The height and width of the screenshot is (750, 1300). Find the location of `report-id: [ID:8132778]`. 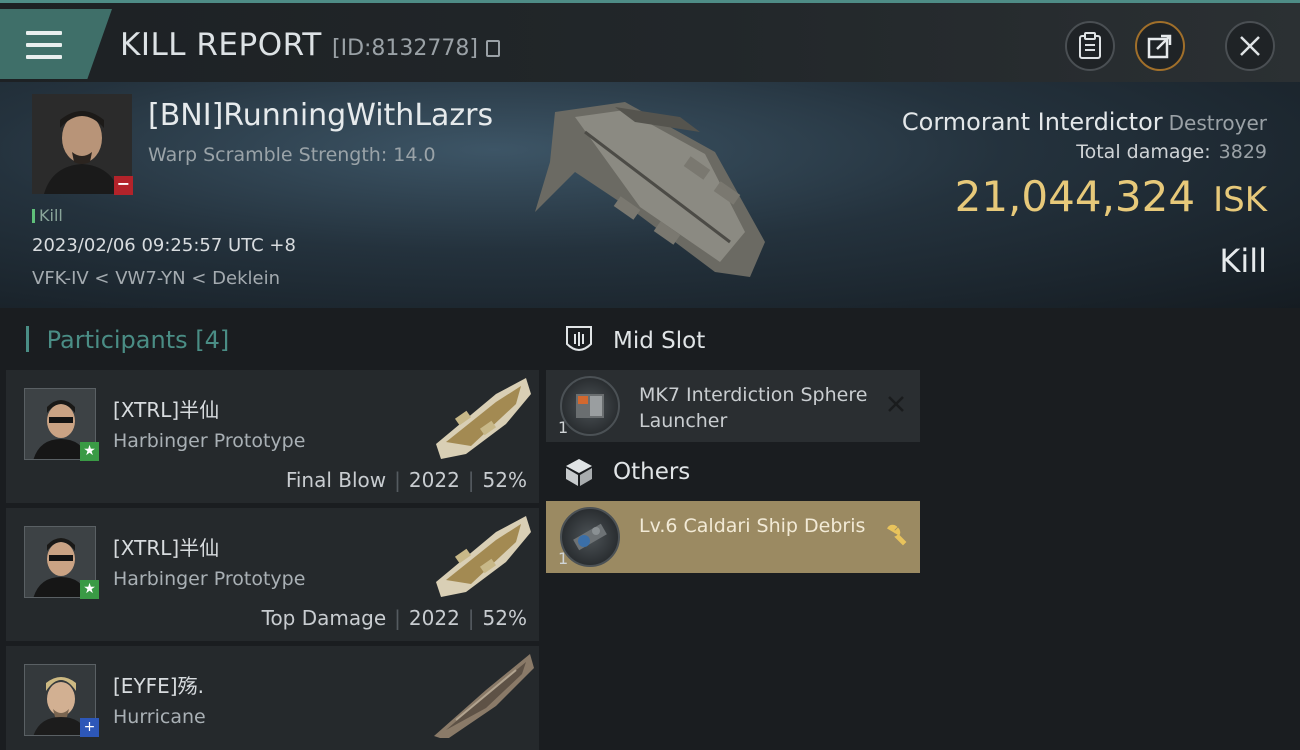

report-id: [ID:8132778] is located at coordinates (405, 48).